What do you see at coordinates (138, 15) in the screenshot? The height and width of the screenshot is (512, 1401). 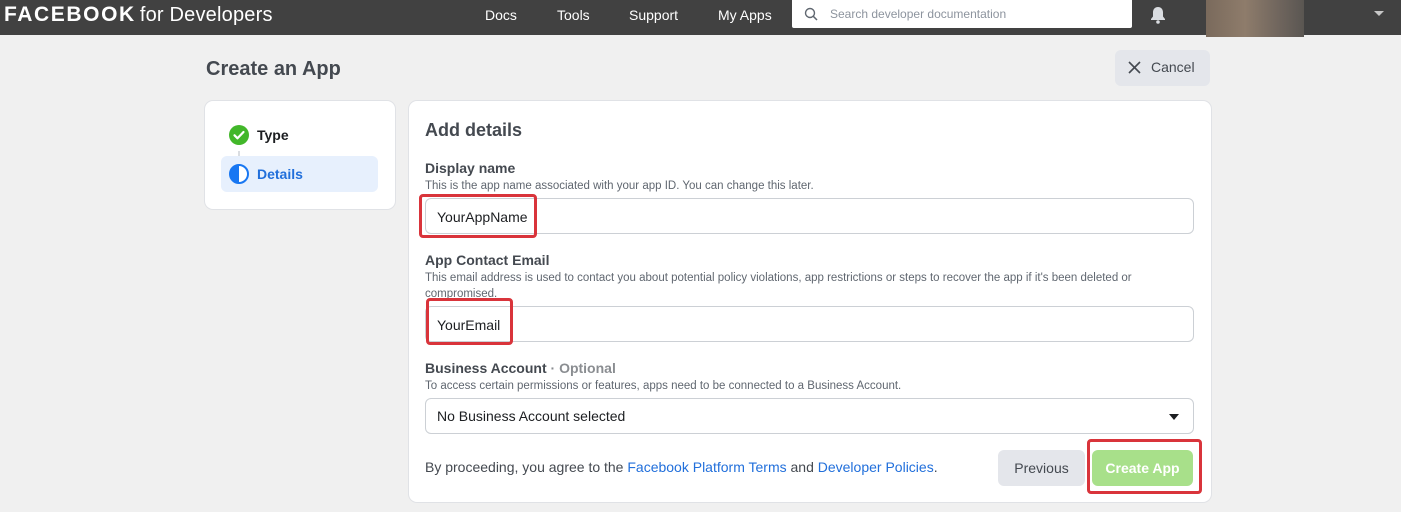 I see `facebook-for-developers-logo: FACEBOOK for Developers` at bounding box center [138, 15].